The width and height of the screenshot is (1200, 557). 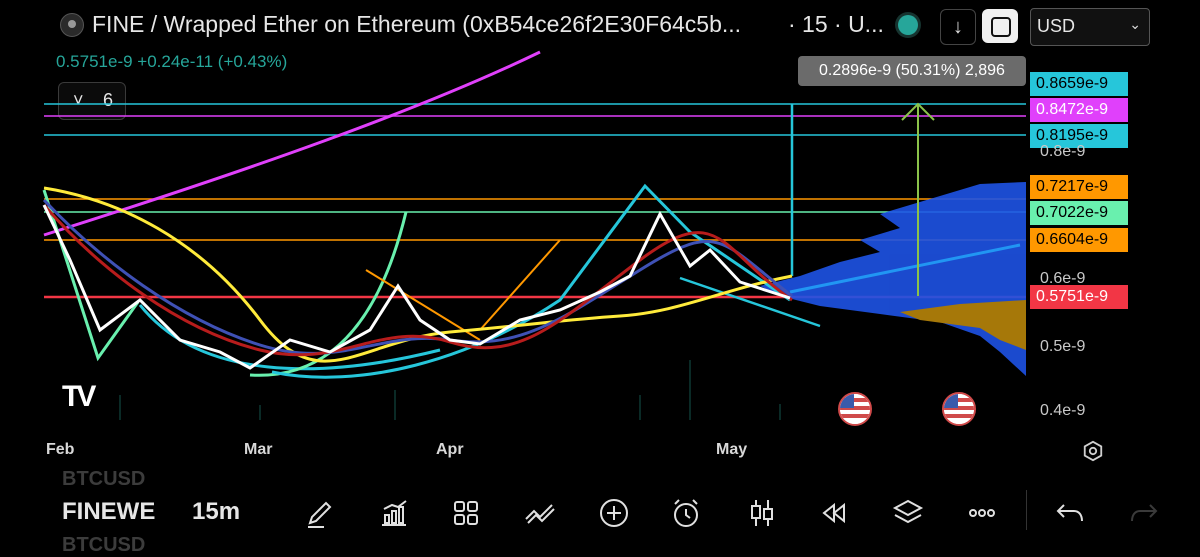 I want to click on date-label: Mar, so click(x=258, y=449).